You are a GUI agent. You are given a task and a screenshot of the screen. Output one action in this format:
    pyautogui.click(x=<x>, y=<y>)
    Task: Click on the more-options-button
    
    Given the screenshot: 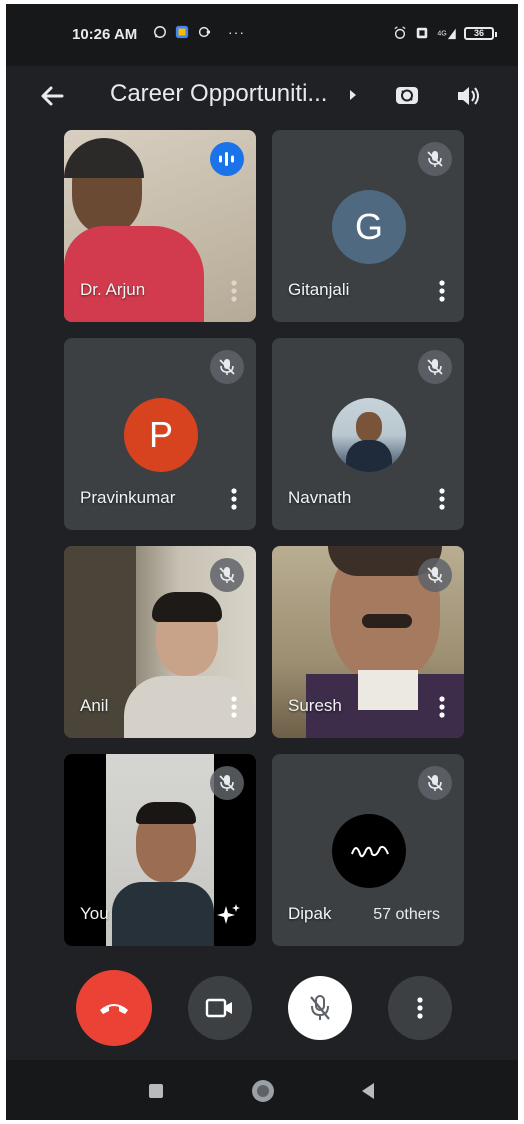 What is the action you would take?
    pyautogui.click(x=420, y=1008)
    